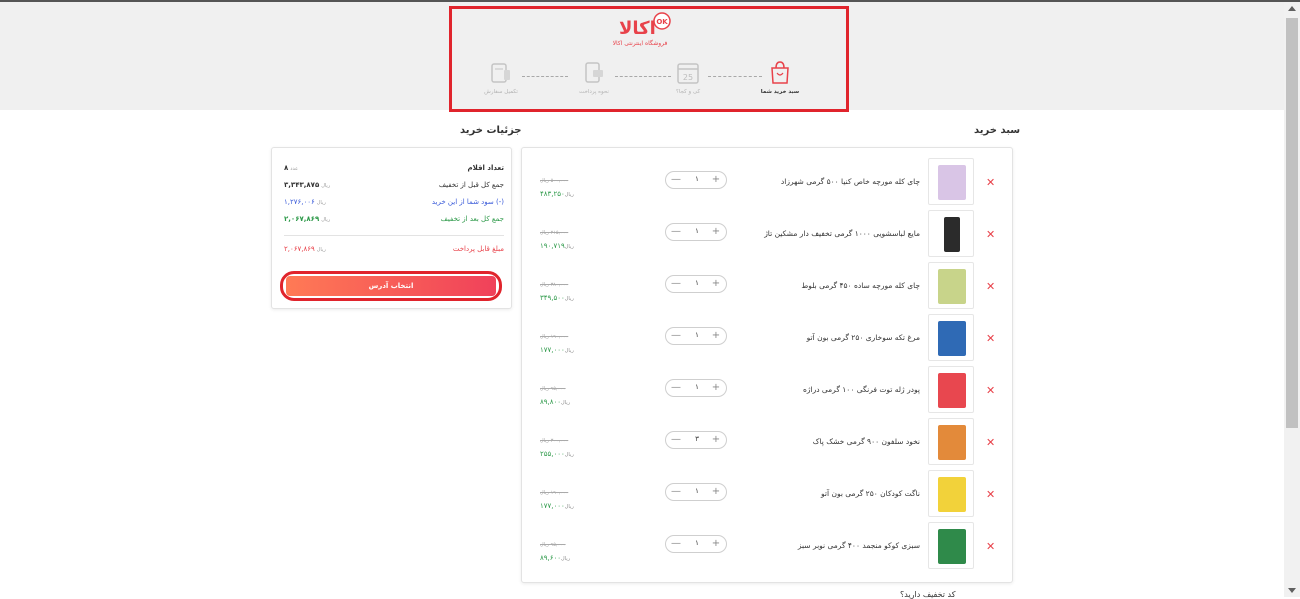 This screenshot has height=599, width=1300. Describe the element at coordinates (491, 130) in the screenshot. I see `summary-title: جزئیات خرید` at that location.